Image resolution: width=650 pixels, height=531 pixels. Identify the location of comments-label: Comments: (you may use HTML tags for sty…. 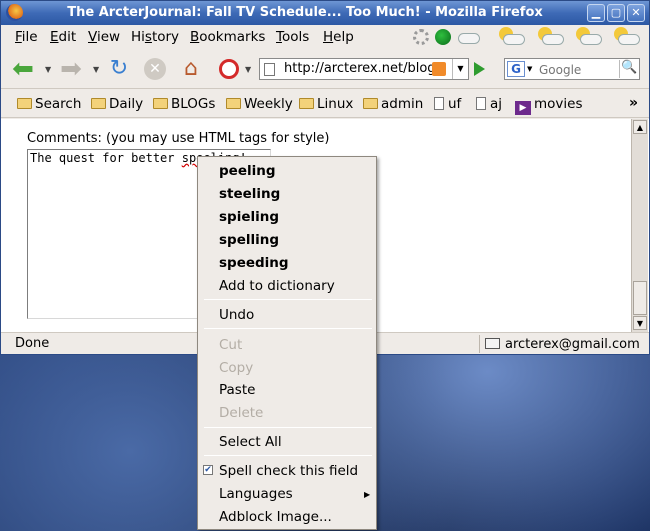
(178, 138).